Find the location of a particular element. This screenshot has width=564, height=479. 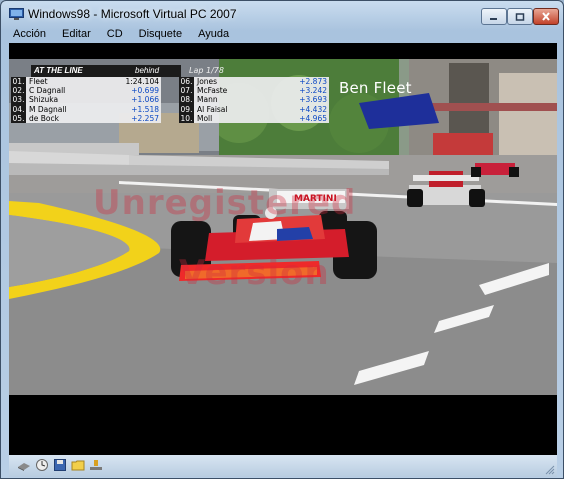

menu-cd: CD is located at coordinates (115, 34).